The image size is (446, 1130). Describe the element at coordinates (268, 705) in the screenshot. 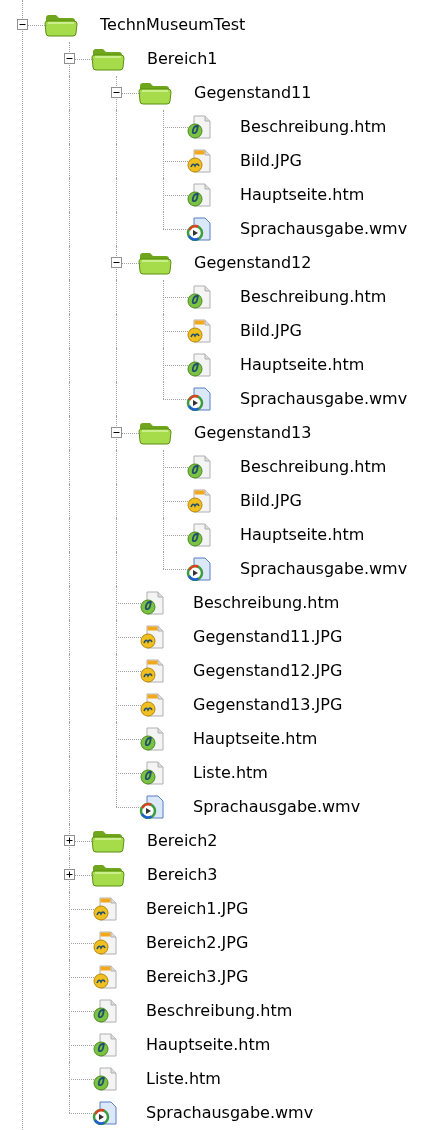

I see `file-name: Gegenstand13.JPG` at that location.